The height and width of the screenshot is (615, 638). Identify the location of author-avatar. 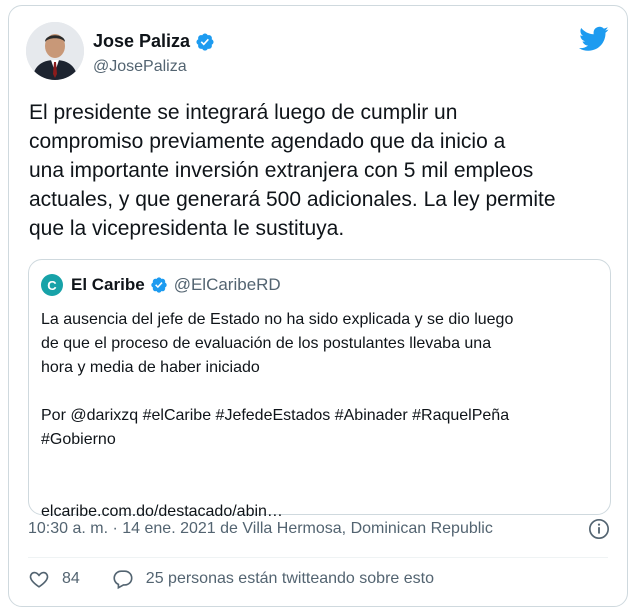
(55, 51).